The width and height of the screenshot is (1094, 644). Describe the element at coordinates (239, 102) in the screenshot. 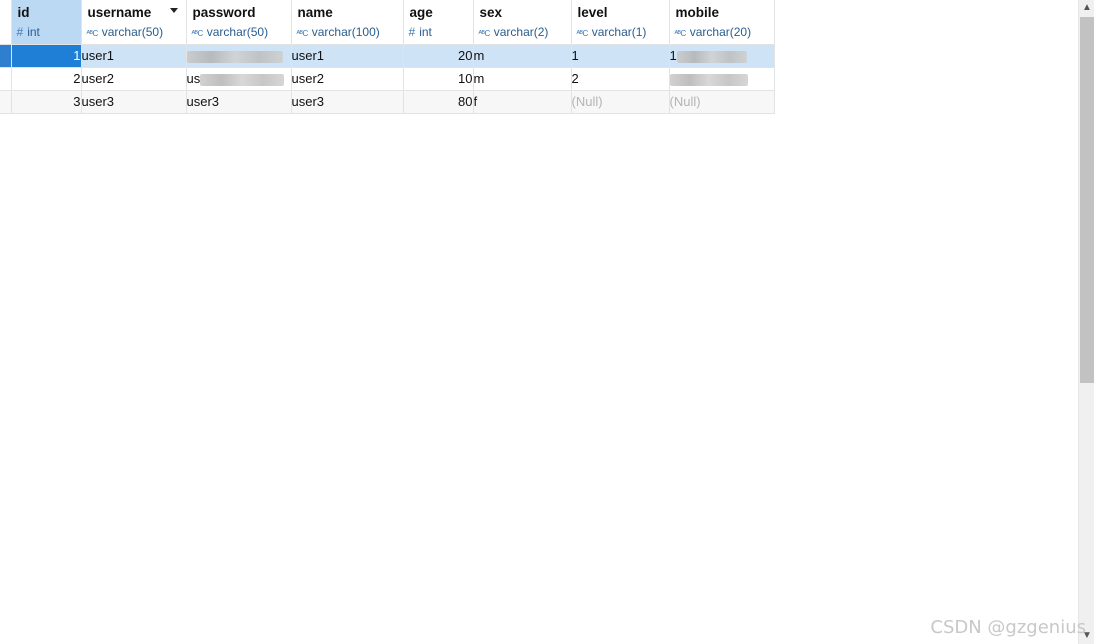

I see `cell-password: user3` at that location.